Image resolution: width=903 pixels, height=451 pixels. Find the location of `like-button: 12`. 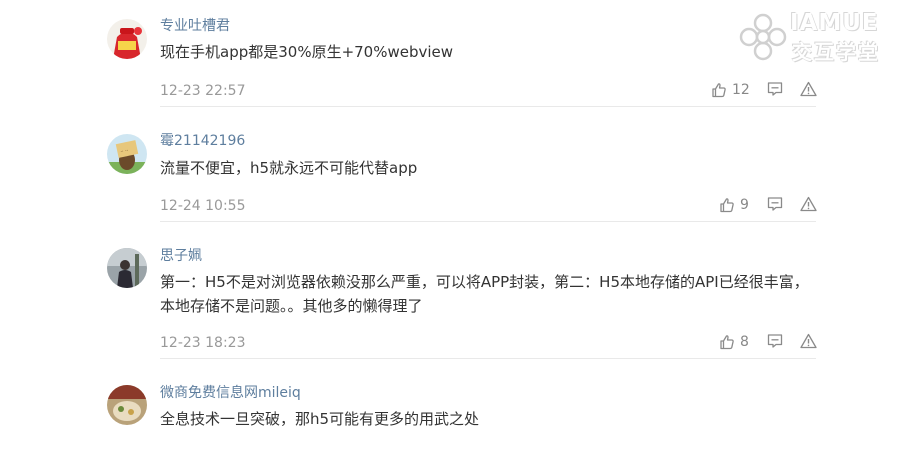

like-button: 12 is located at coordinates (730, 90).